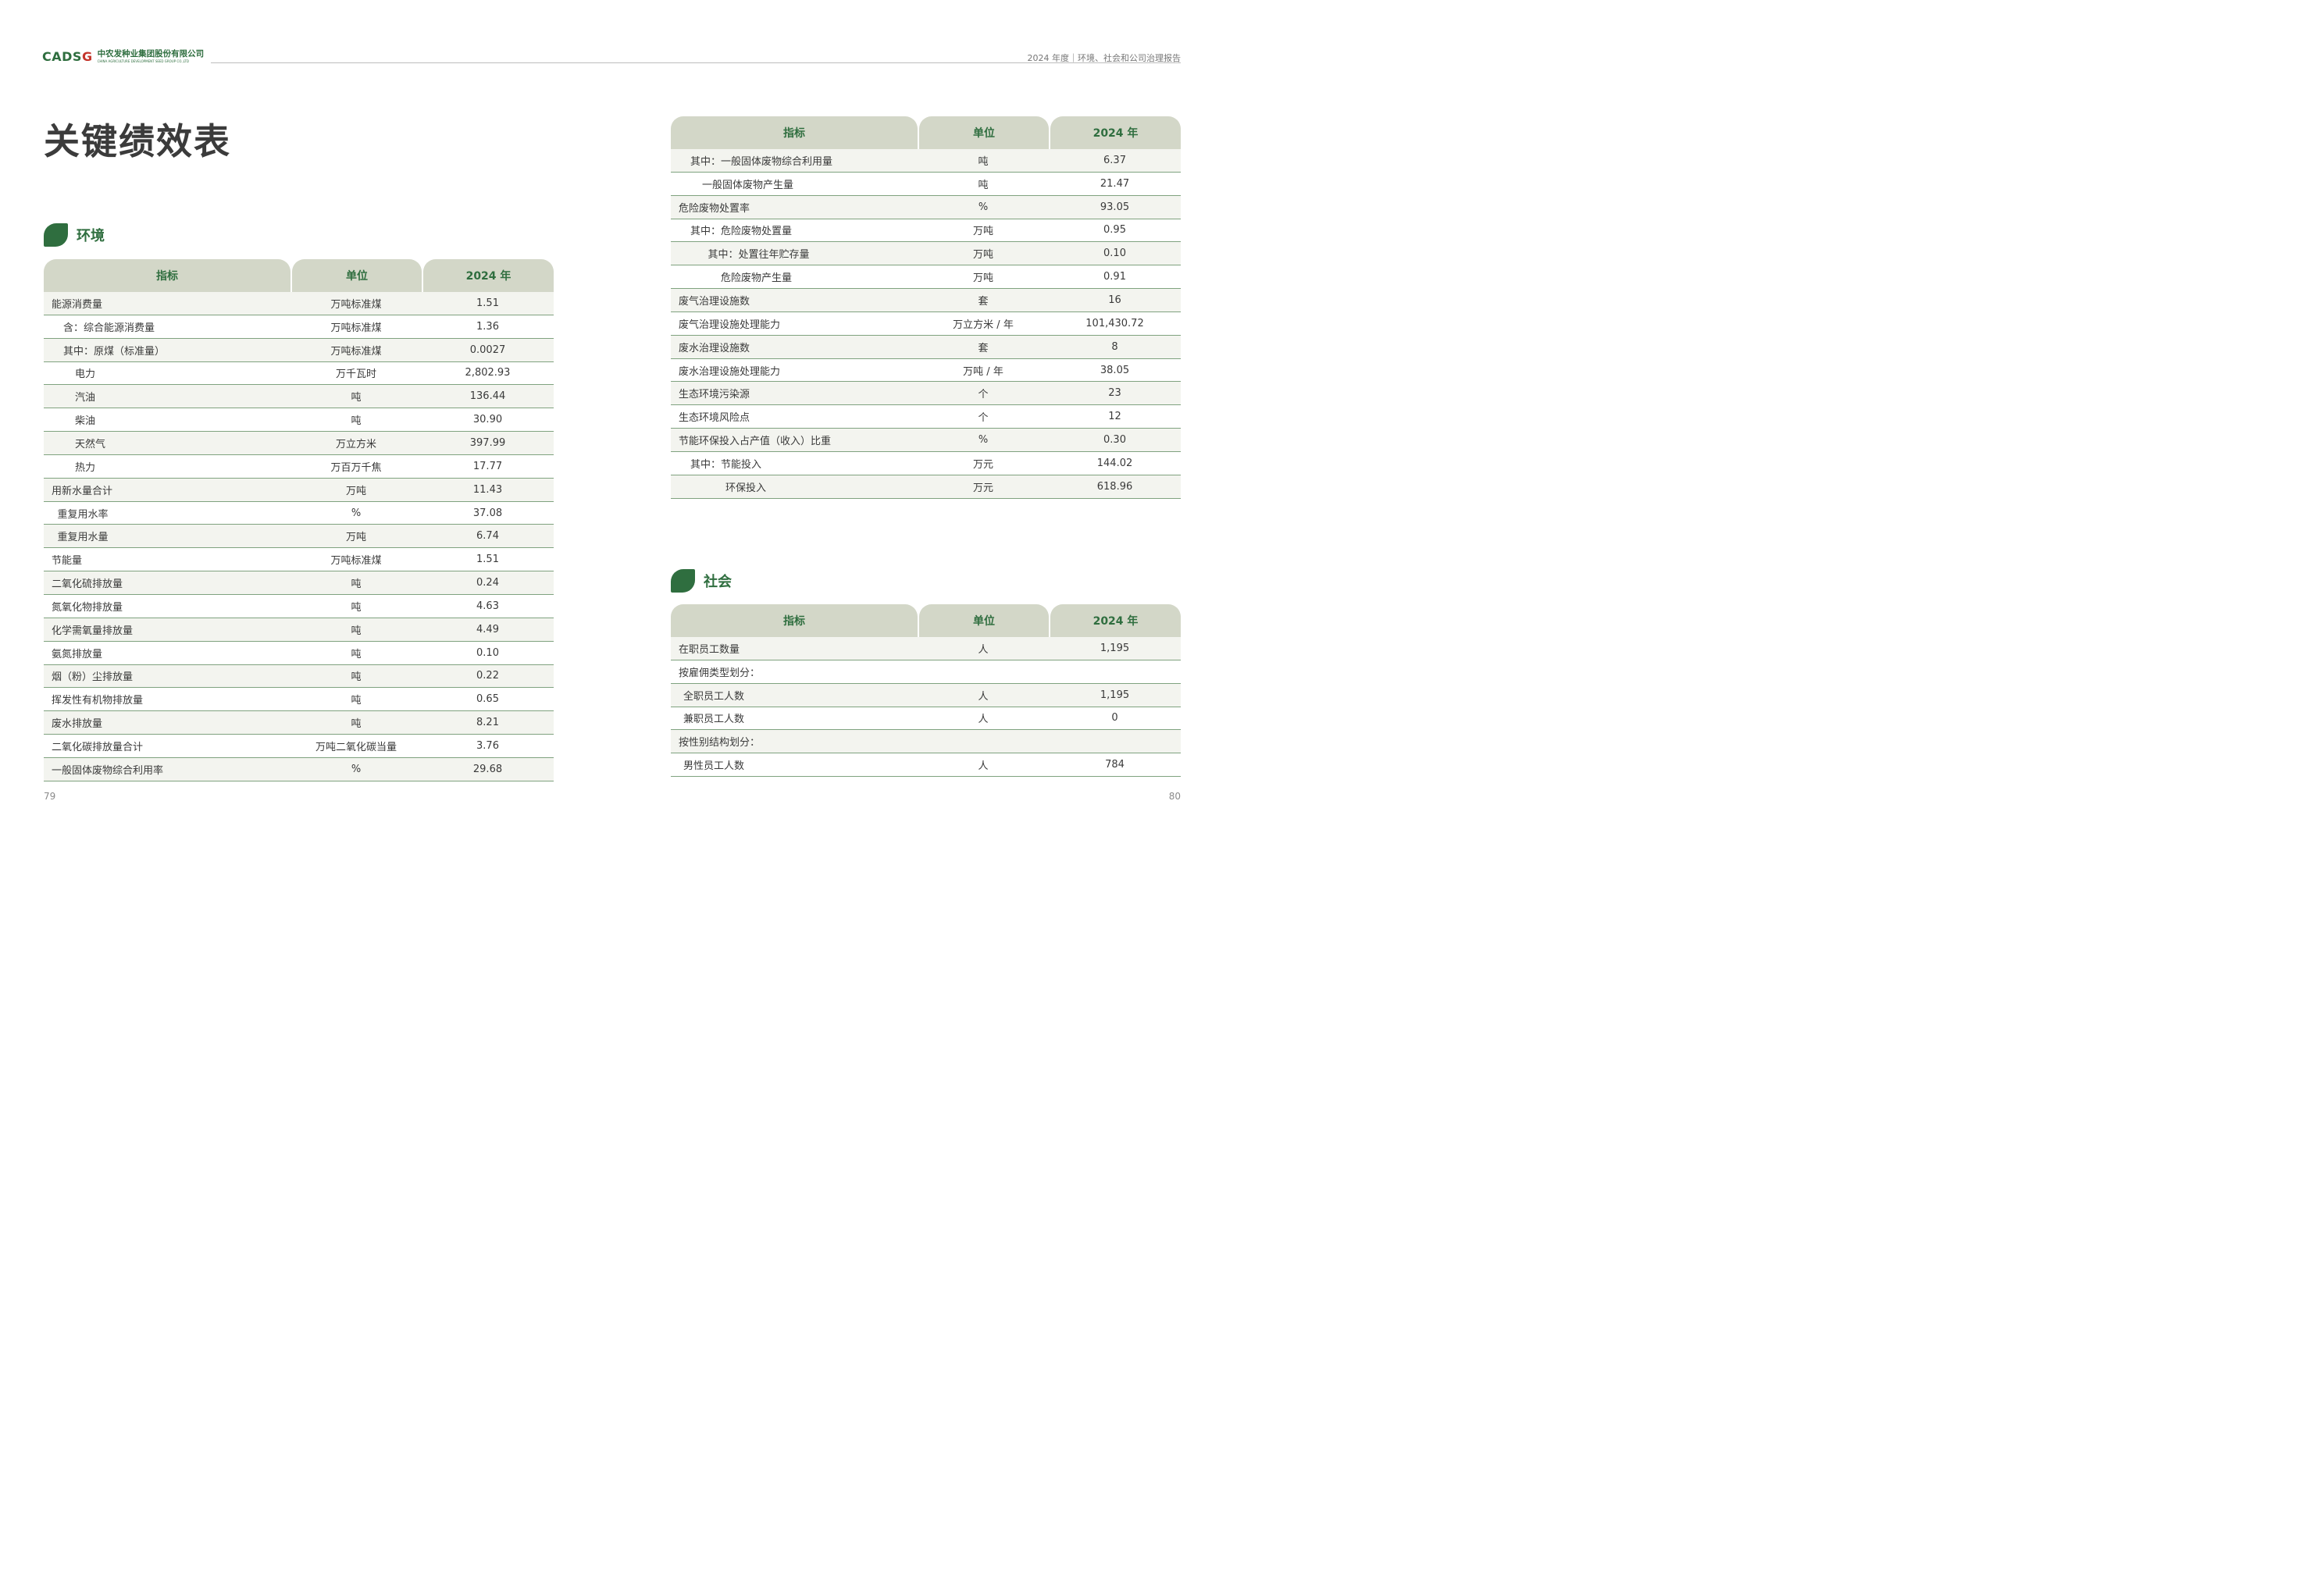  I want to click on row-indicator: 电力, so click(85, 374).